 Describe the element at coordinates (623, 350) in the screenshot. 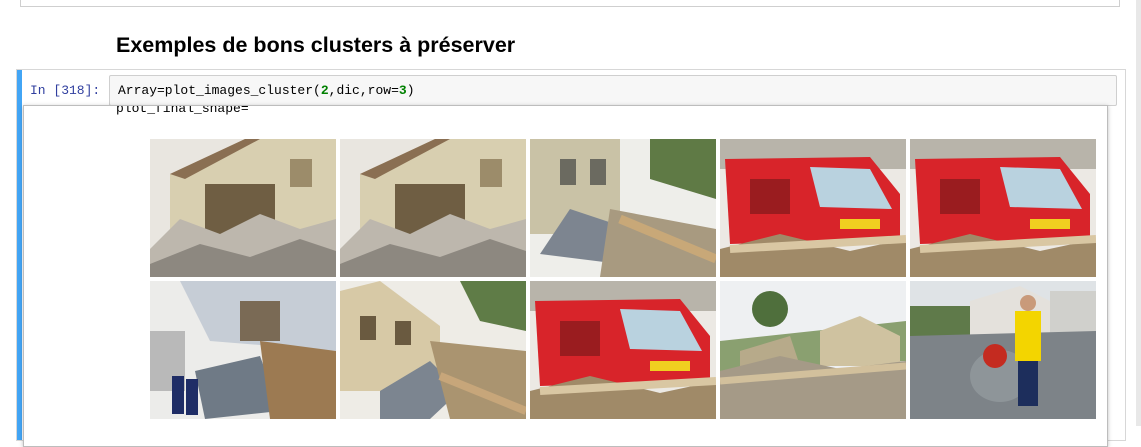

I see `red-fire-truck-logs-photo` at that location.